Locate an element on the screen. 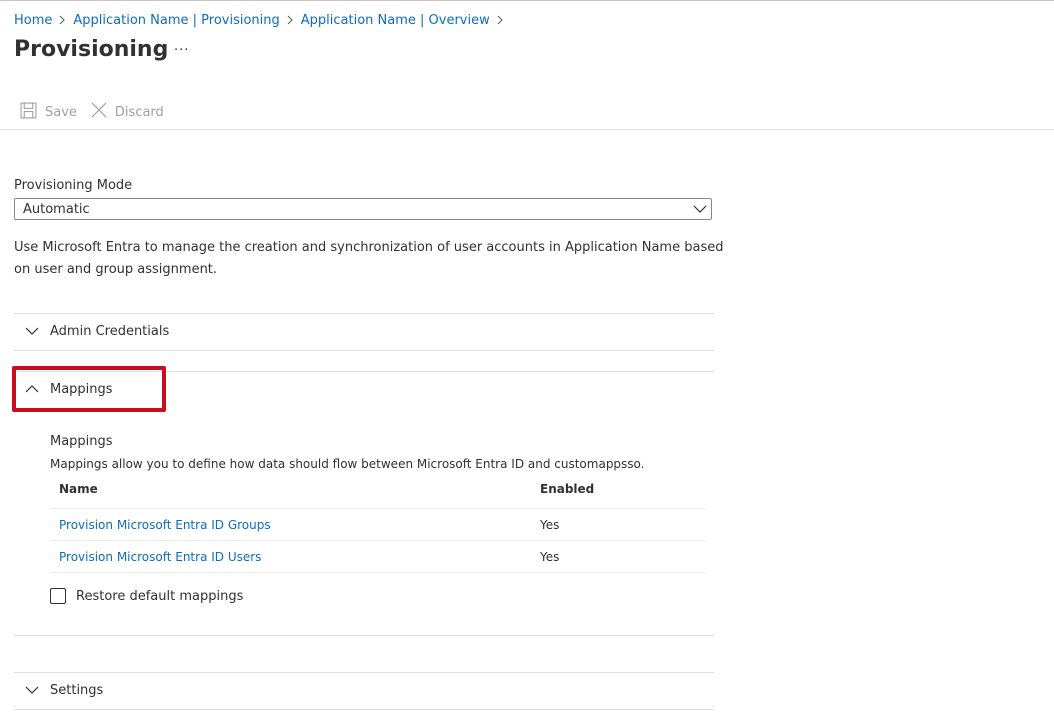 This screenshot has width=1054, height=727. provisioning-mode-label: Provisioning Mode is located at coordinates (73, 185).